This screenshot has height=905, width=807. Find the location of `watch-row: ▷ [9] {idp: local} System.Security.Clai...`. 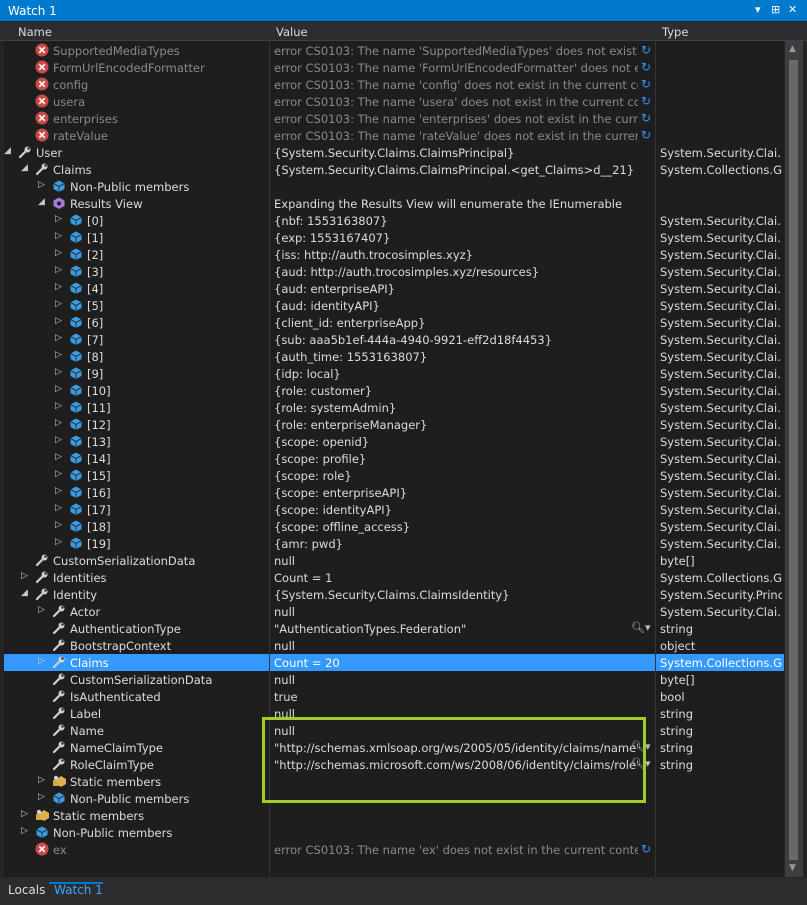

watch-row: ▷ [9] {idp: local} System.Security.Clai... is located at coordinates (394, 373).